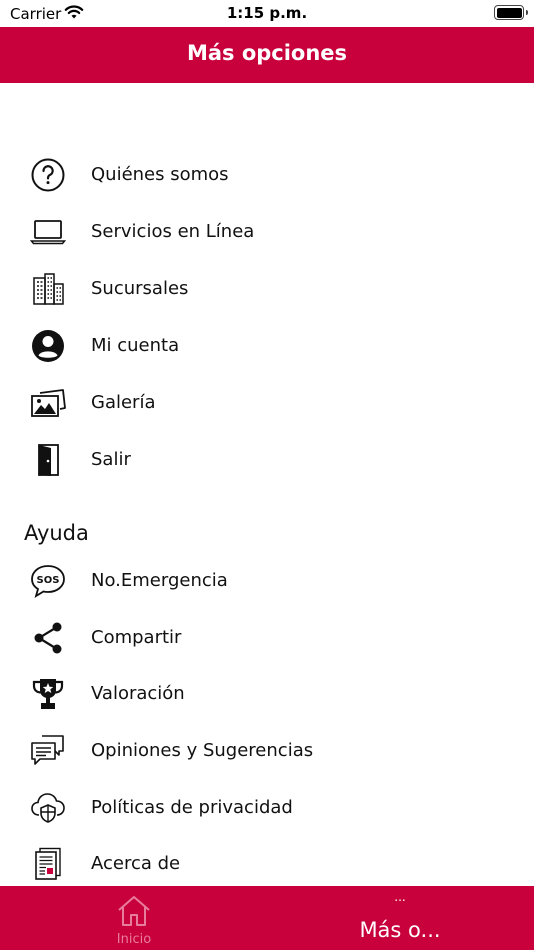 This screenshot has width=534, height=950. I want to click on menu-item-label: No.Emergencia, so click(159, 580).